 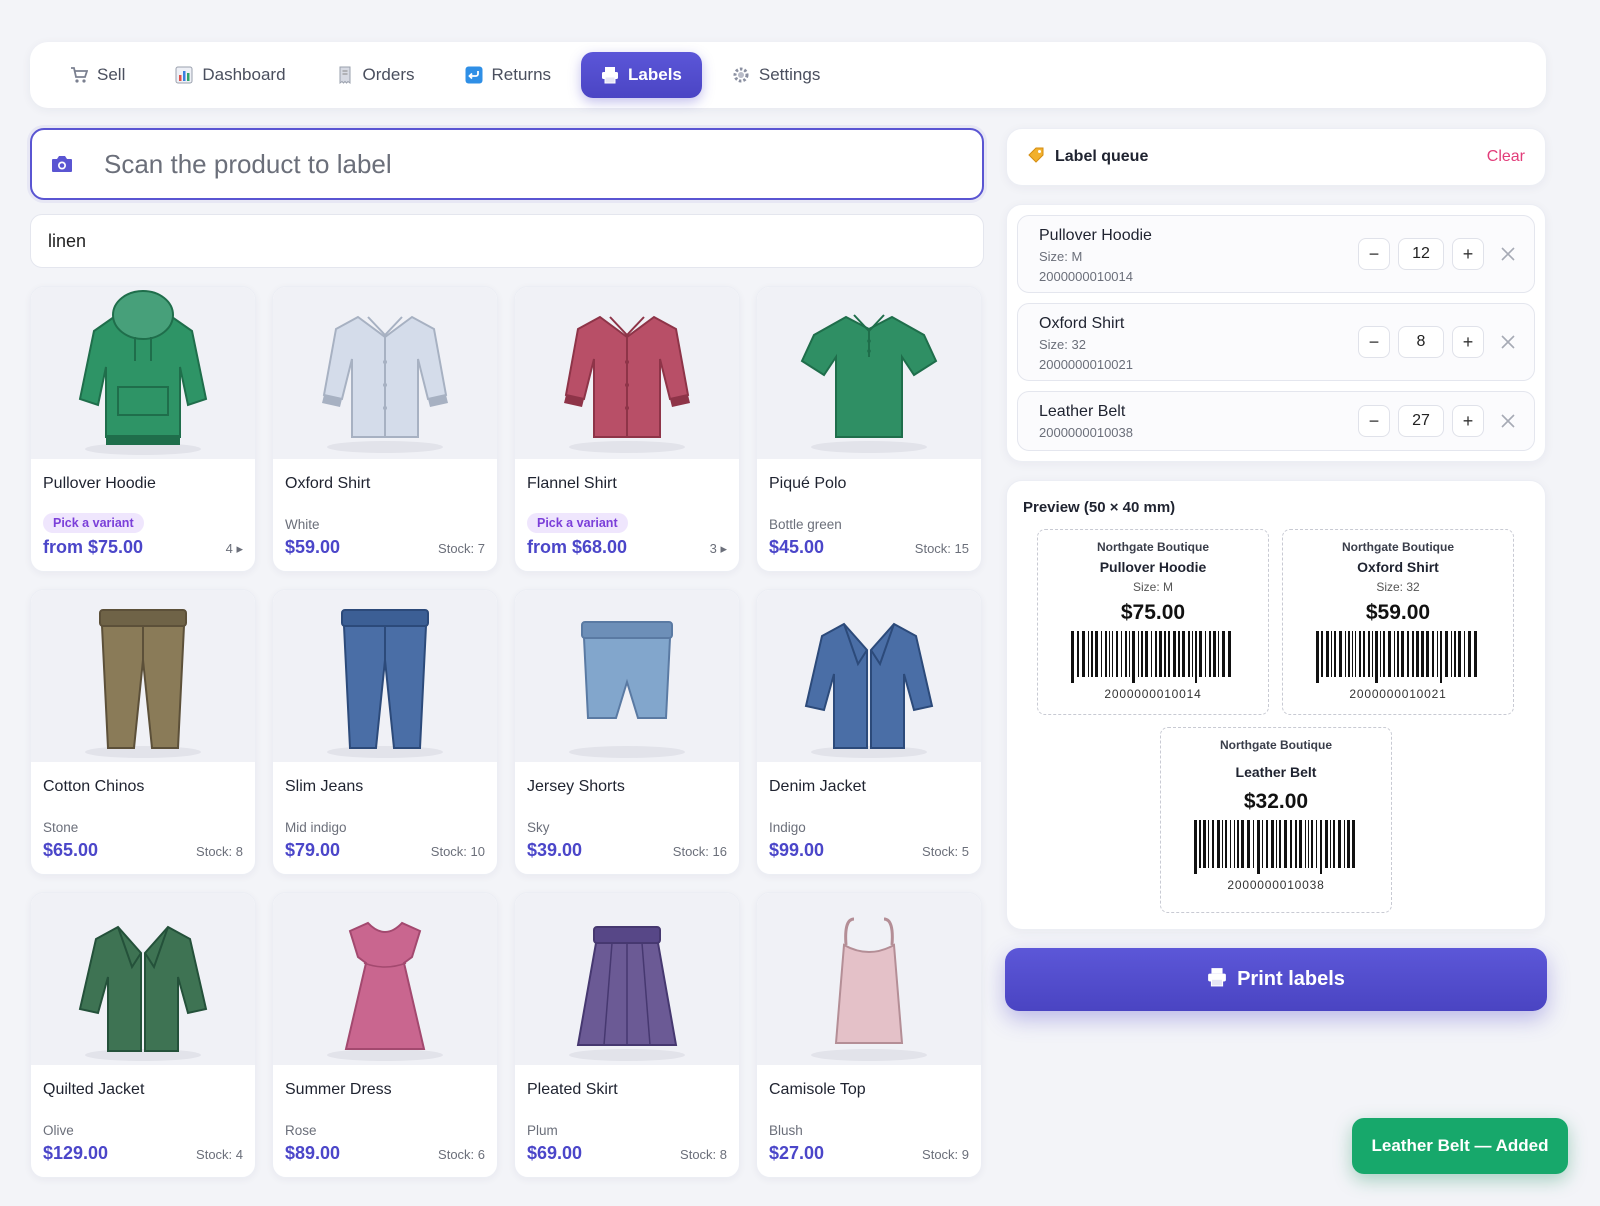 What do you see at coordinates (324, 786) in the screenshot?
I see `product-name: Slim Jeans` at bounding box center [324, 786].